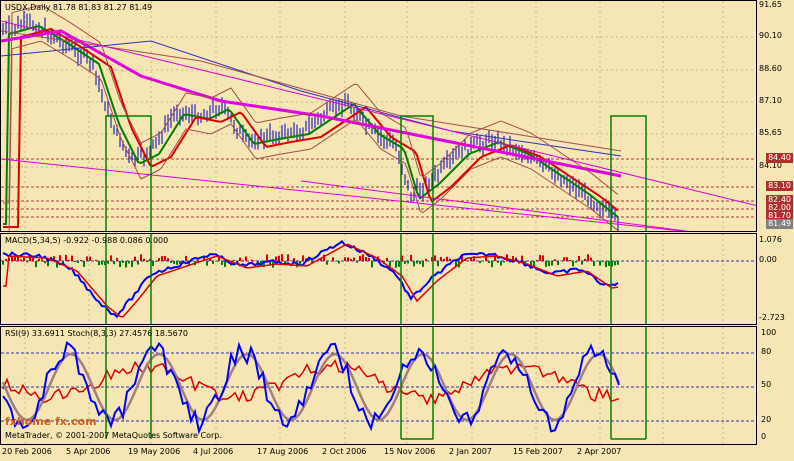  Describe the element at coordinates (27, 451) in the screenshot. I see `date-label: 20 Feb 2006` at that location.